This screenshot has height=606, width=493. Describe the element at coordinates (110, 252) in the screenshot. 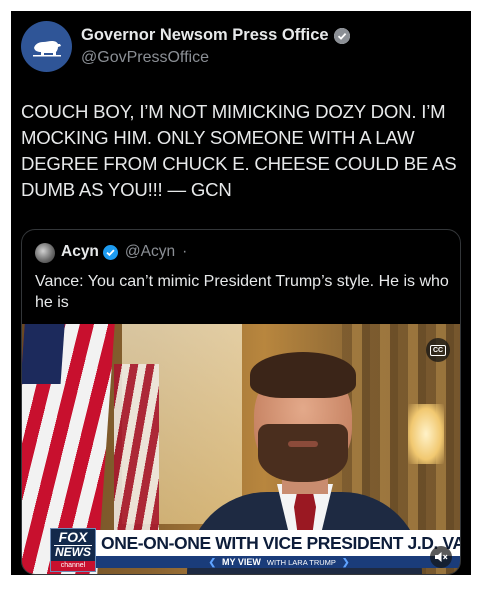

I see `quoted-verified-badge-icon` at that location.